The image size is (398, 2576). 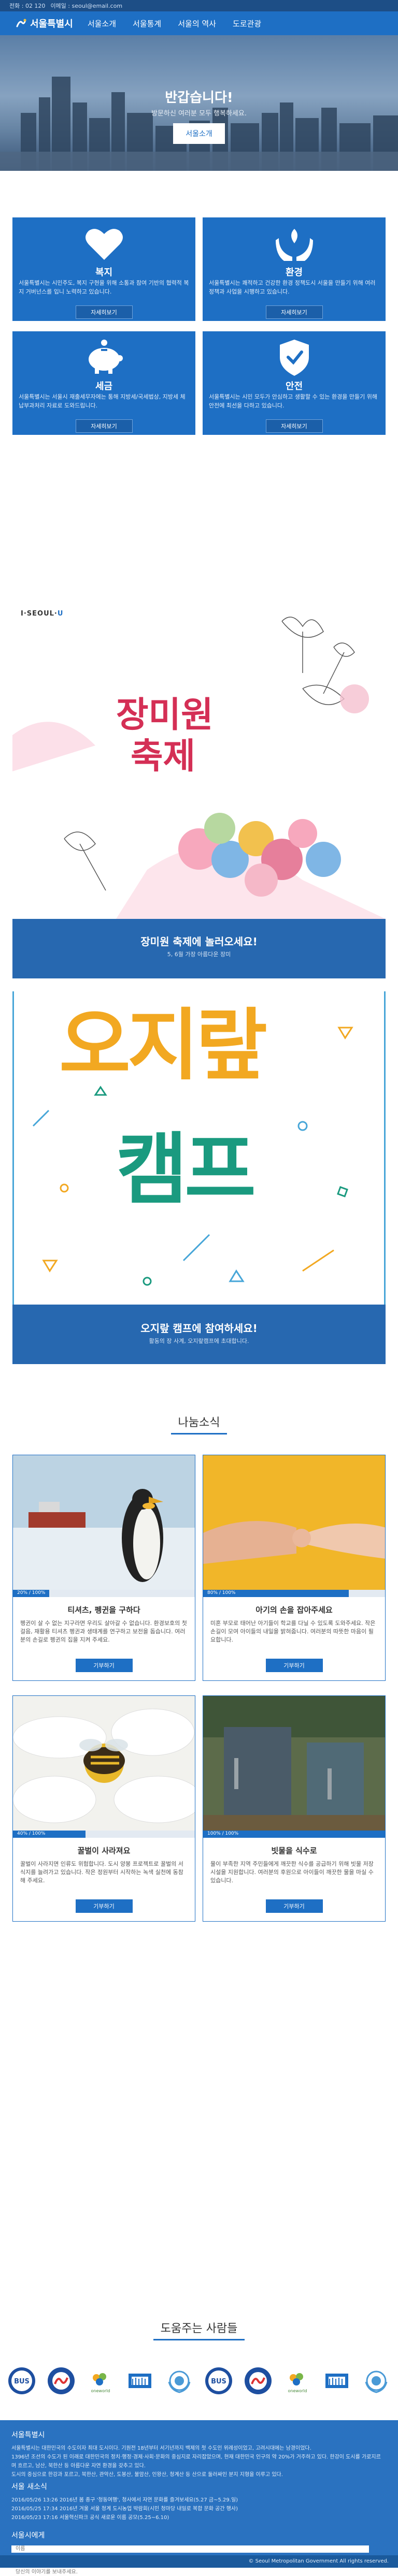 I want to click on camp-caption-title: 오지랖 캠프에 참여하세요!, so click(x=199, y=1329).